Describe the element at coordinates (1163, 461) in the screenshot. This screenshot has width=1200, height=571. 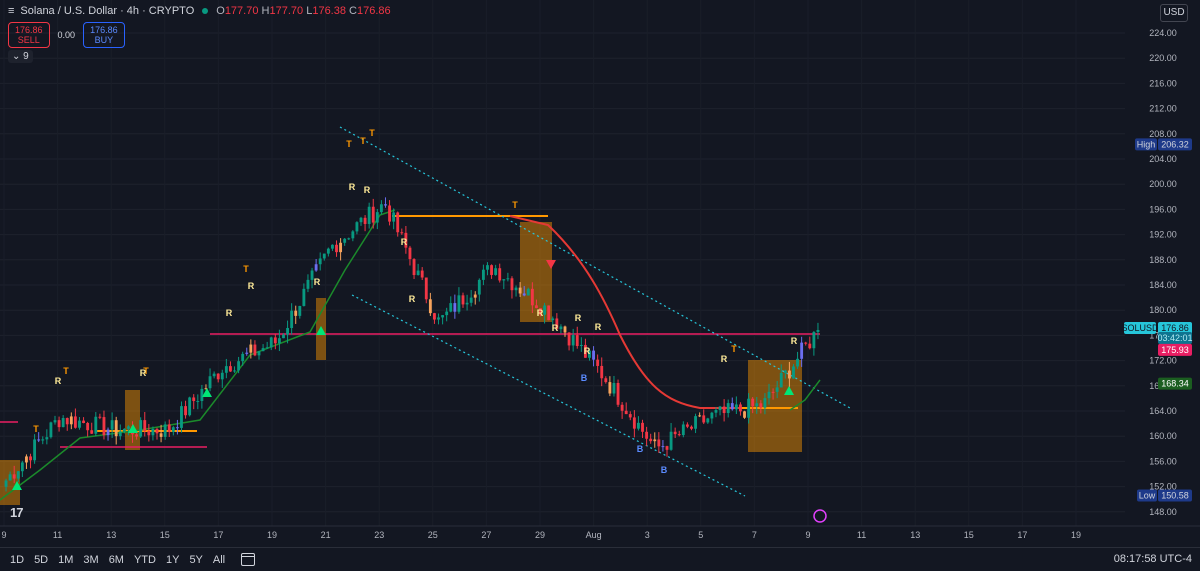
I see `price-tick: 156.00` at that location.